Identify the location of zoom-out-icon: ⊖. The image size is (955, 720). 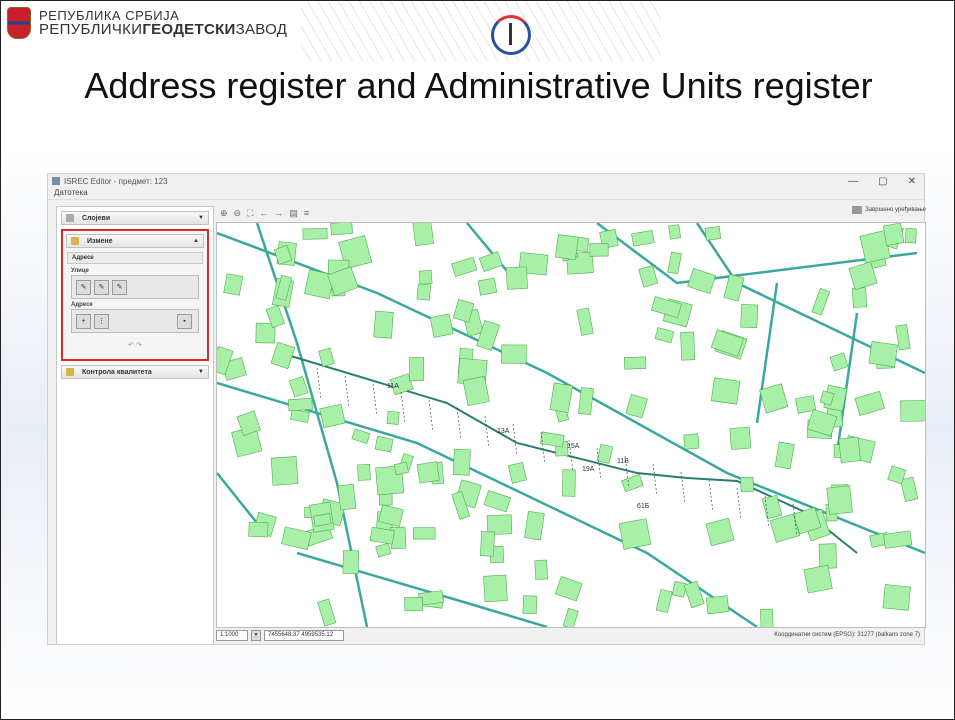
(238, 213).